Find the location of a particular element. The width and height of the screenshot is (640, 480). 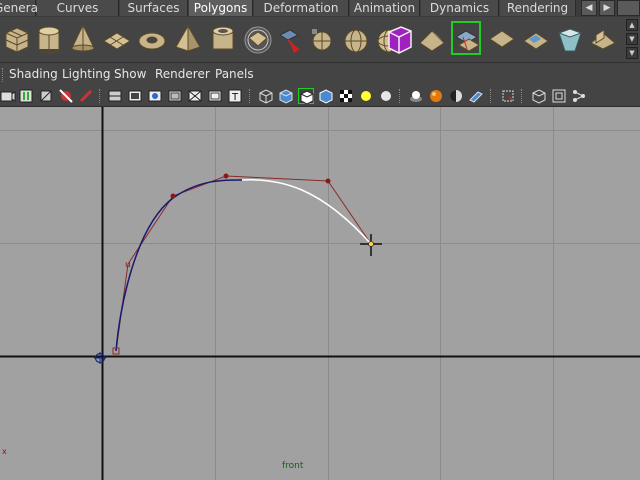

bookmark-icon is located at coordinates (46, 96).